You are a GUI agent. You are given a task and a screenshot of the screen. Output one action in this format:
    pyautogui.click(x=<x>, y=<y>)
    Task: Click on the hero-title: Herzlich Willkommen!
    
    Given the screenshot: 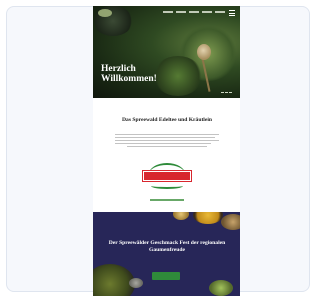 What is the action you would take?
    pyautogui.click(x=129, y=74)
    